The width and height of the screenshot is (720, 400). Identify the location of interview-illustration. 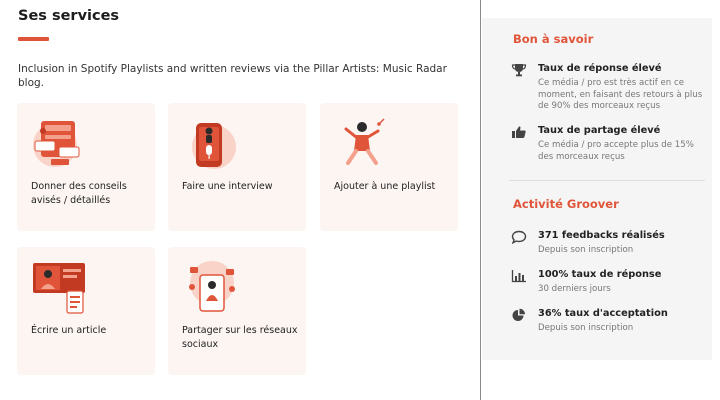
(214, 146).